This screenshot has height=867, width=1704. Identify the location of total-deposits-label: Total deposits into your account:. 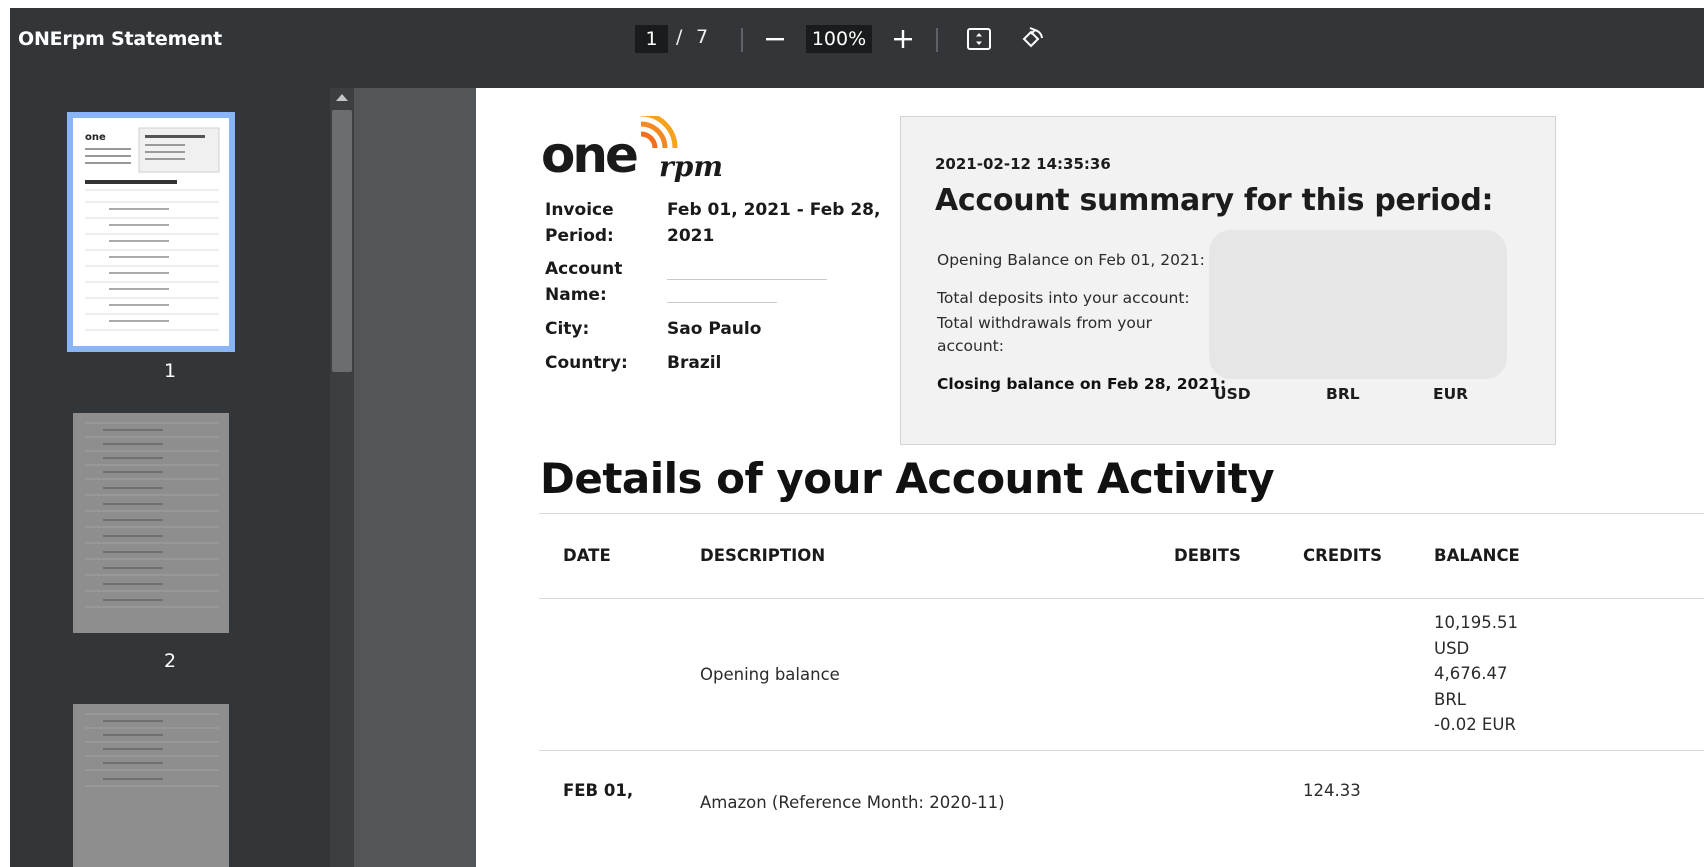
(1063, 298).